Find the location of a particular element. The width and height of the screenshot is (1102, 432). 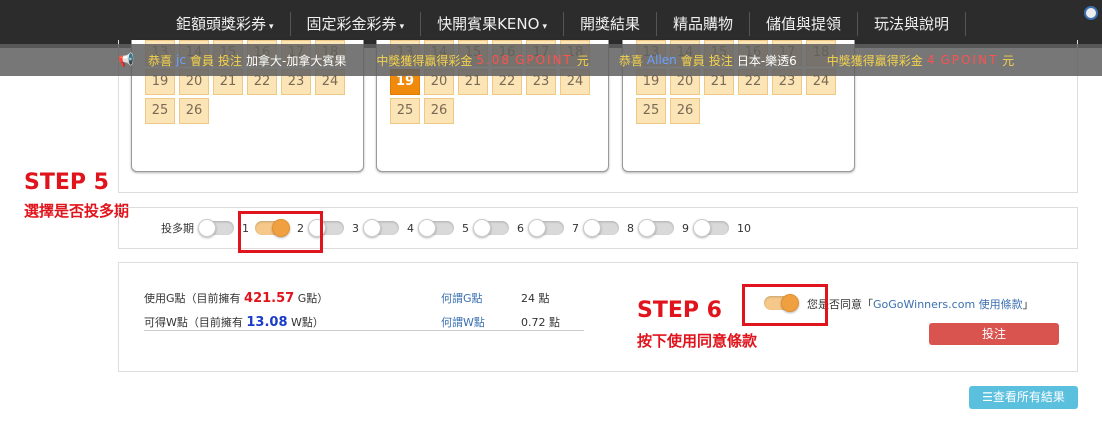

nav-jackpot-lottery: 鉅額頭獎彩券 ▾ is located at coordinates (225, 24).